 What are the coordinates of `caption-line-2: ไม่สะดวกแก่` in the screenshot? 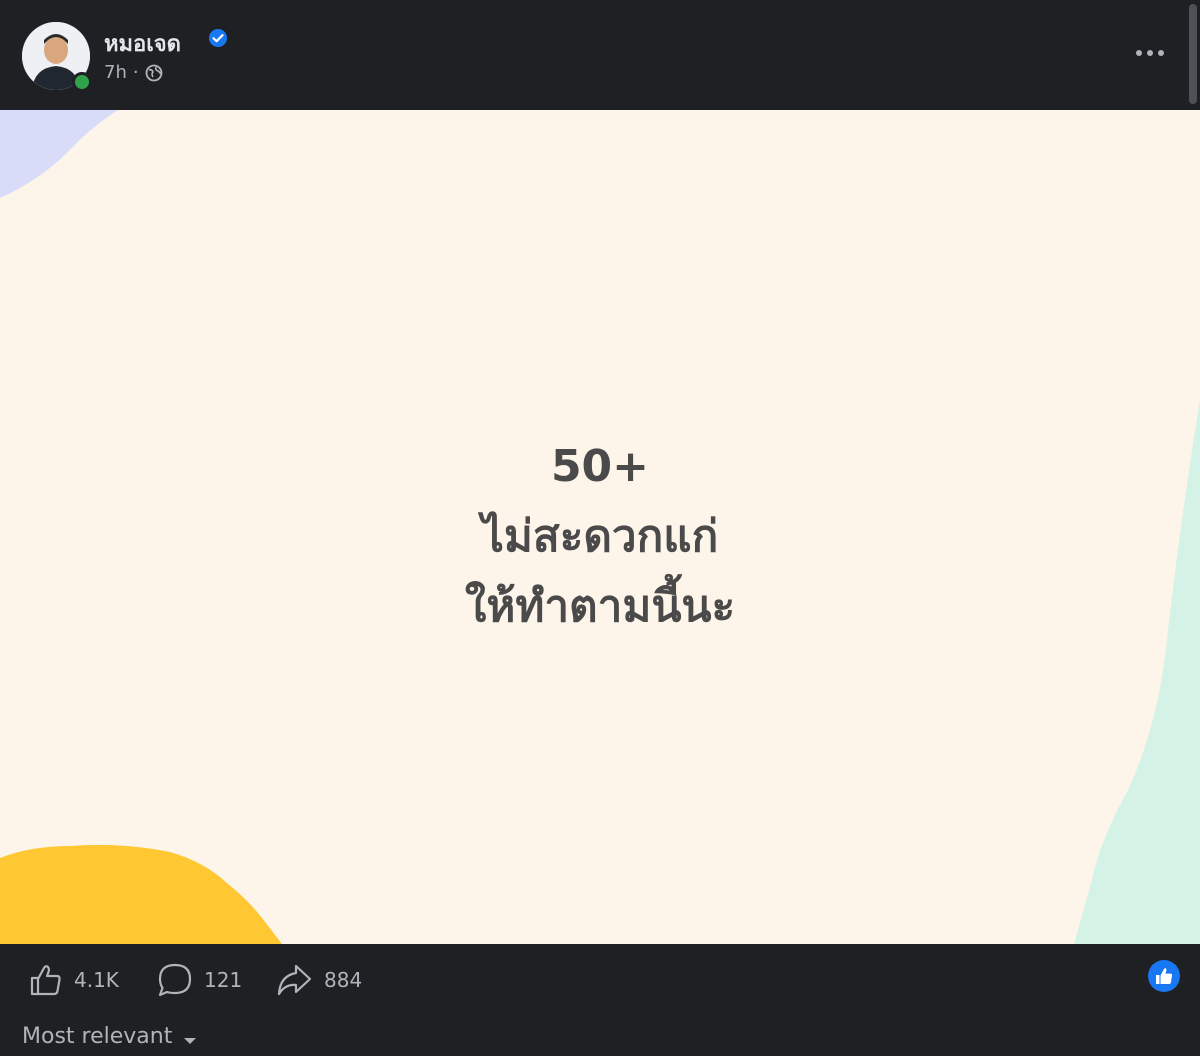 It's located at (600, 536).